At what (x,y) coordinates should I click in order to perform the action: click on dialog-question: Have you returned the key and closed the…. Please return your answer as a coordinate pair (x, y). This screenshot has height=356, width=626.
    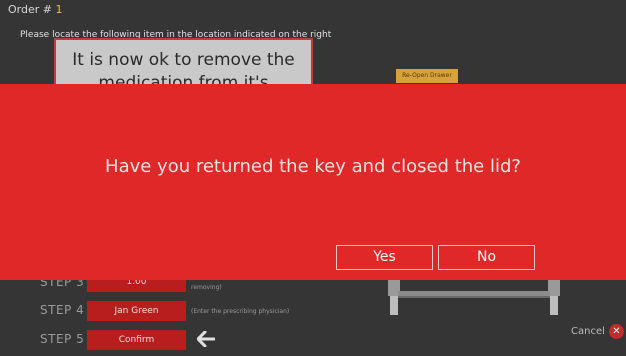
    Looking at the image, I should click on (313, 166).